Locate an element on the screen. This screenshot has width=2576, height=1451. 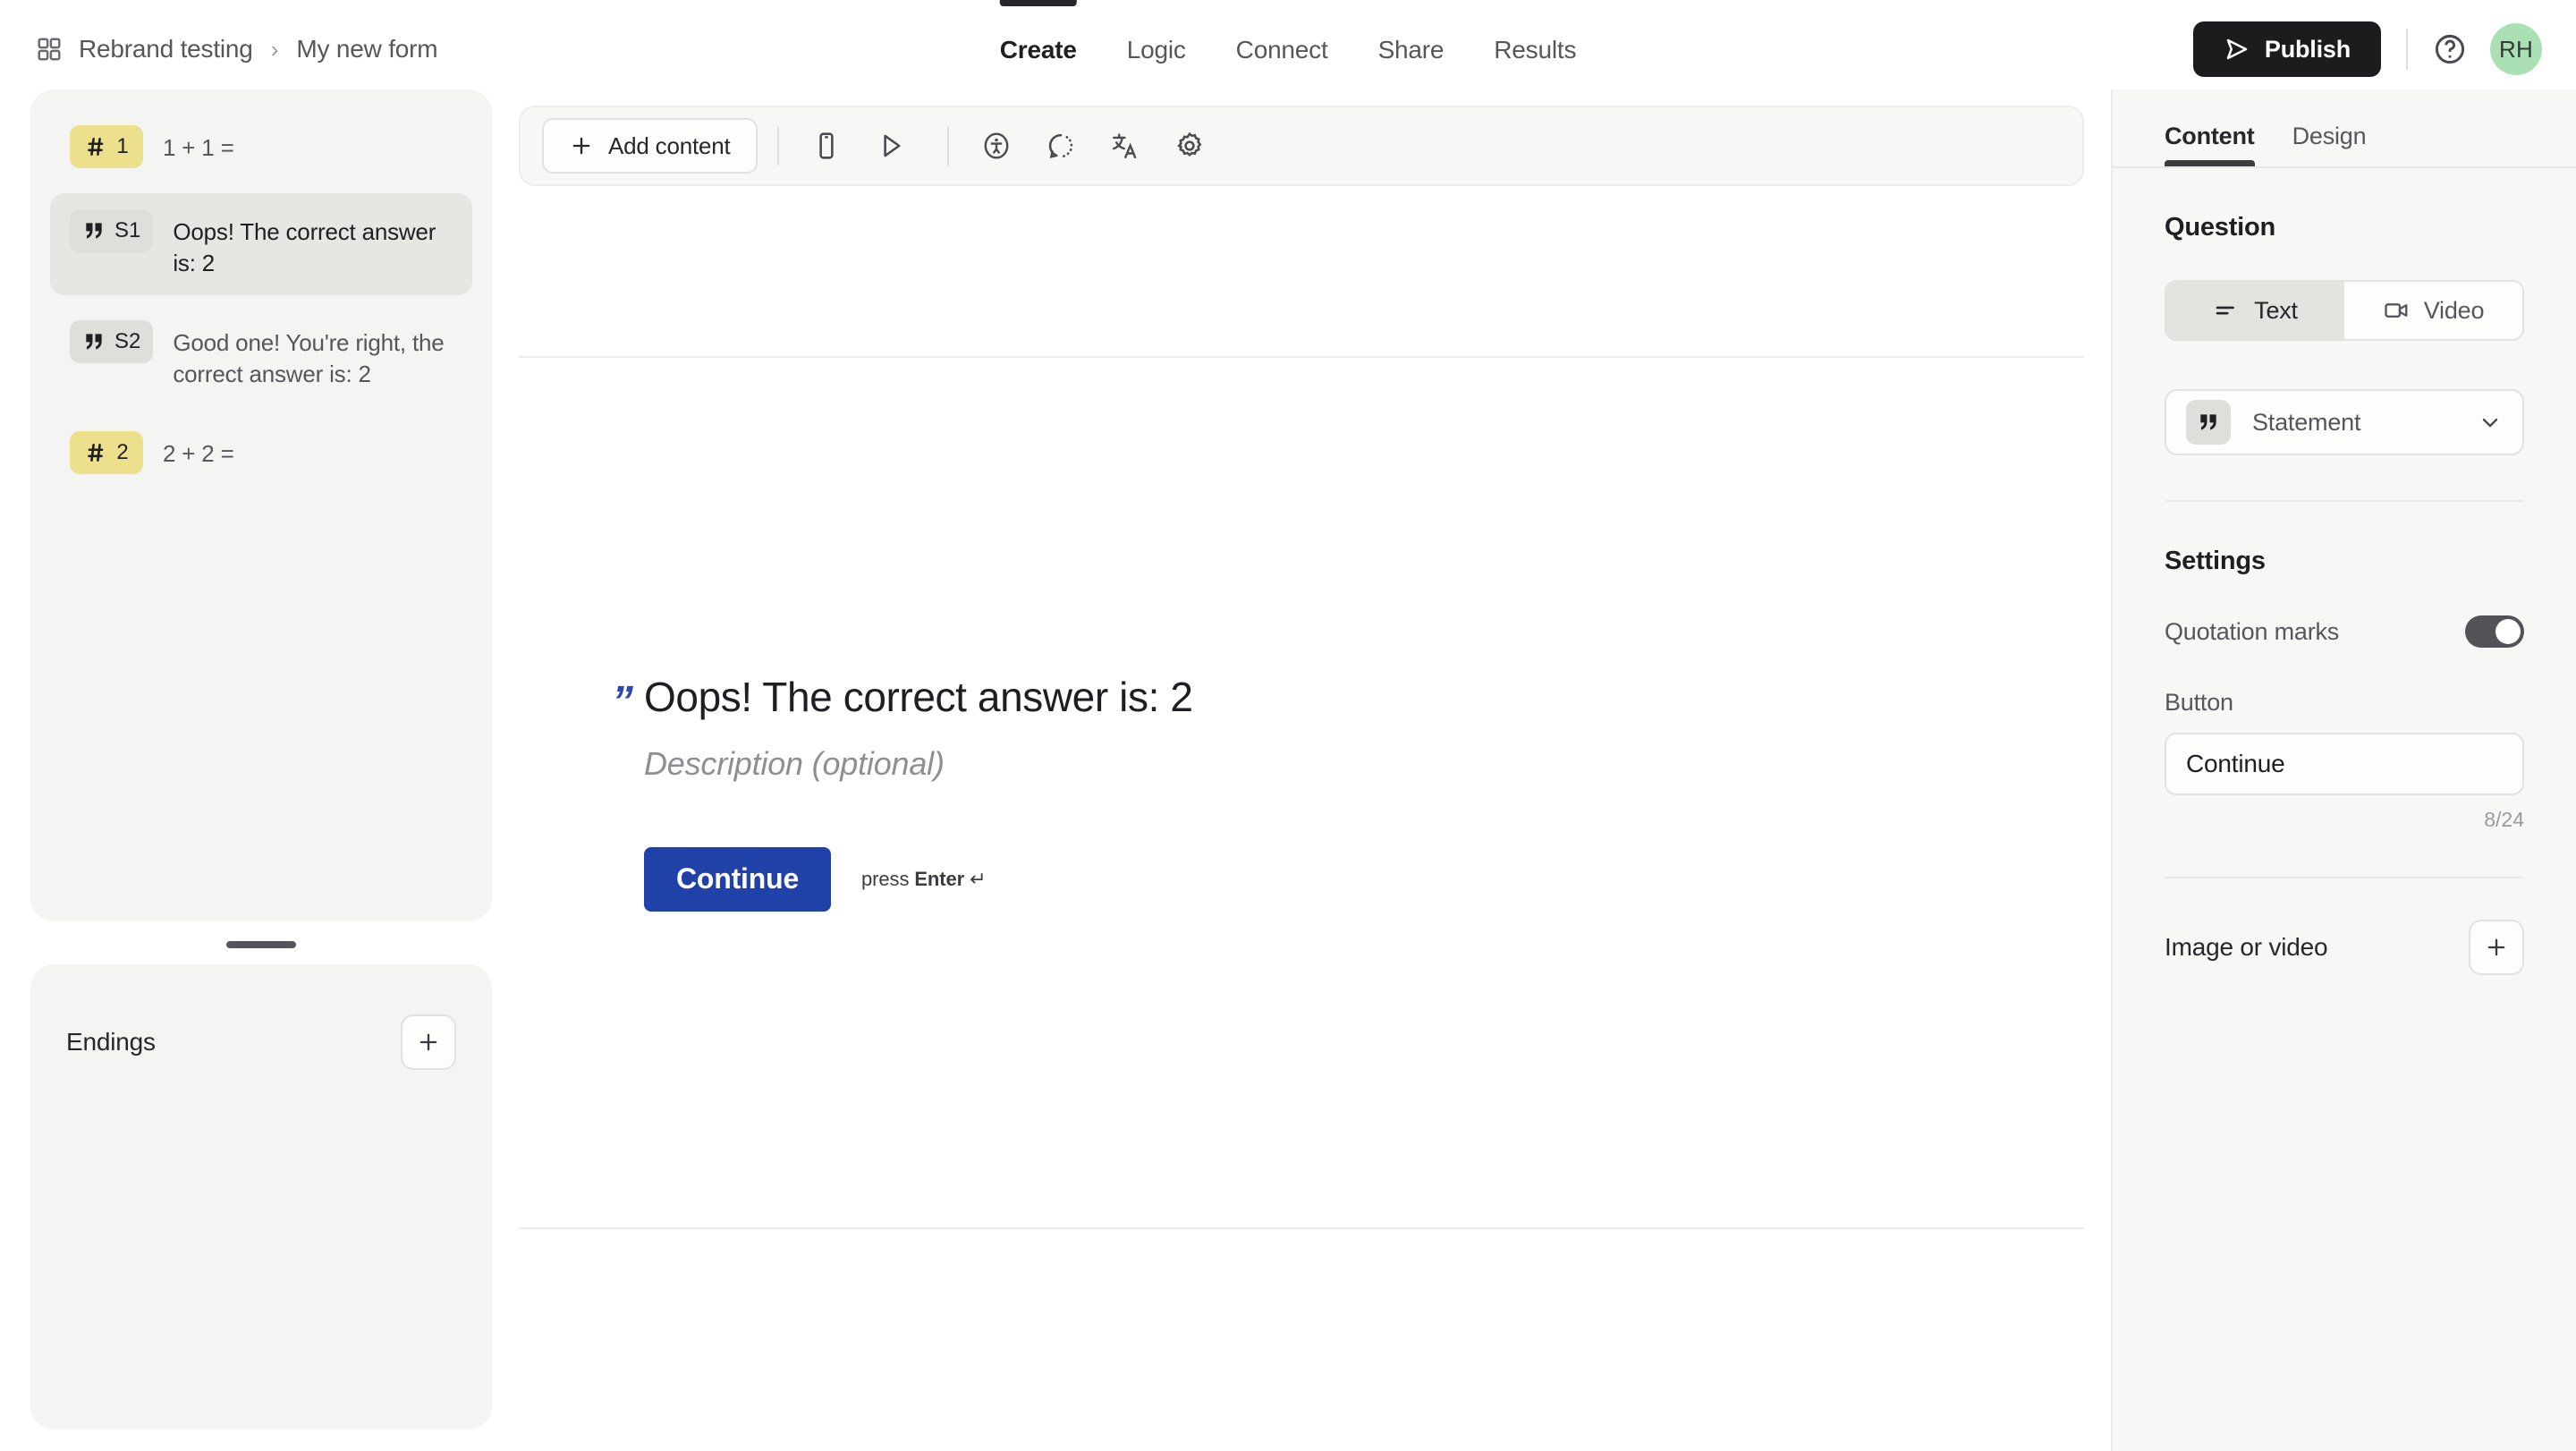
button-text-input is located at coordinates (2344, 764).